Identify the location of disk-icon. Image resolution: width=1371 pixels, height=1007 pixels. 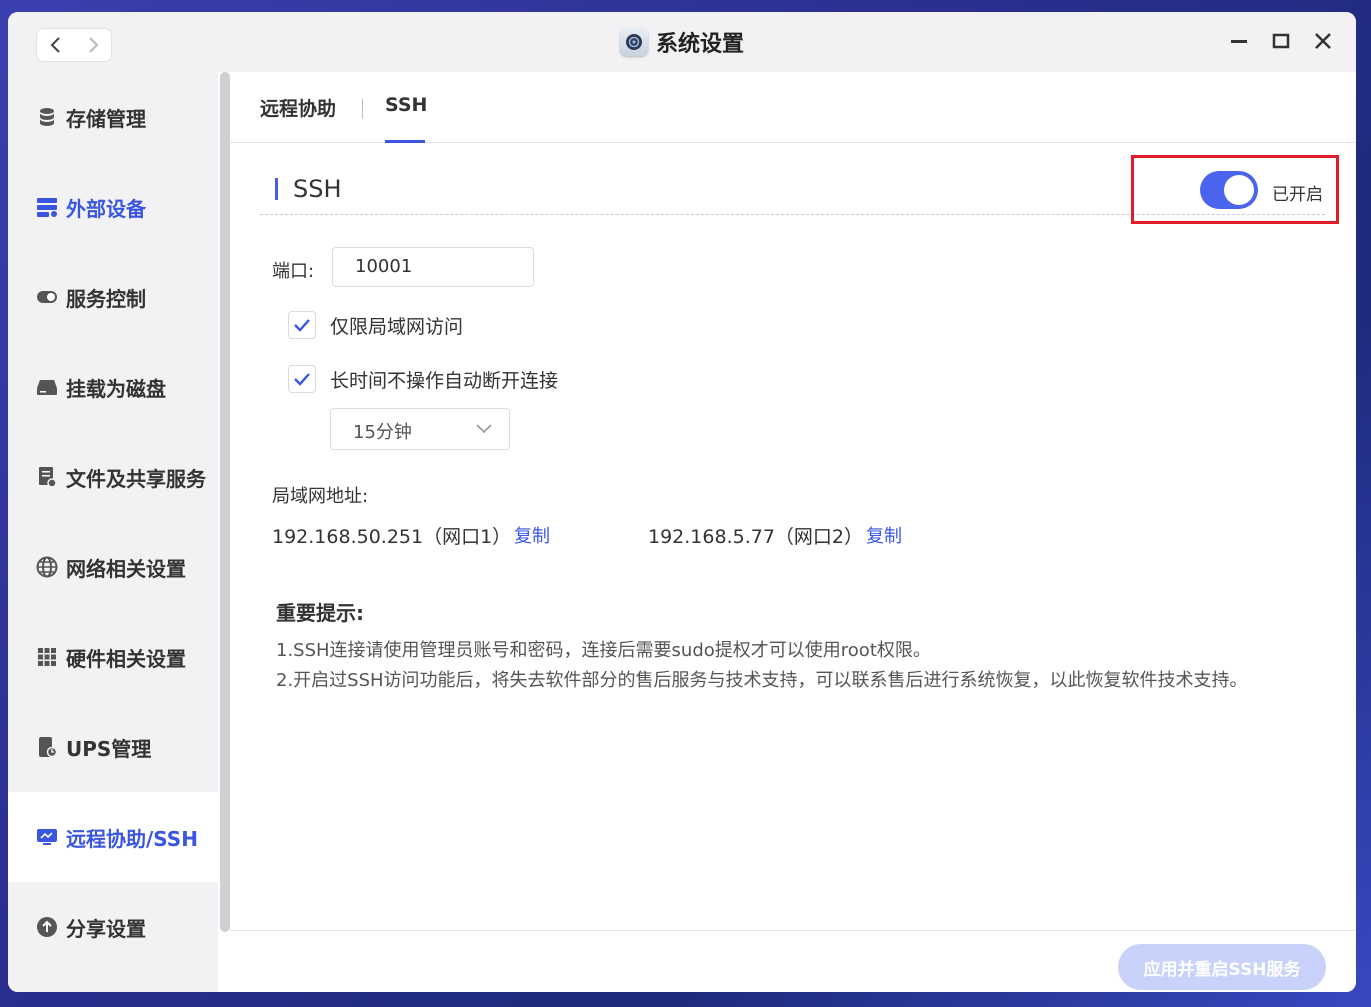
(47, 387).